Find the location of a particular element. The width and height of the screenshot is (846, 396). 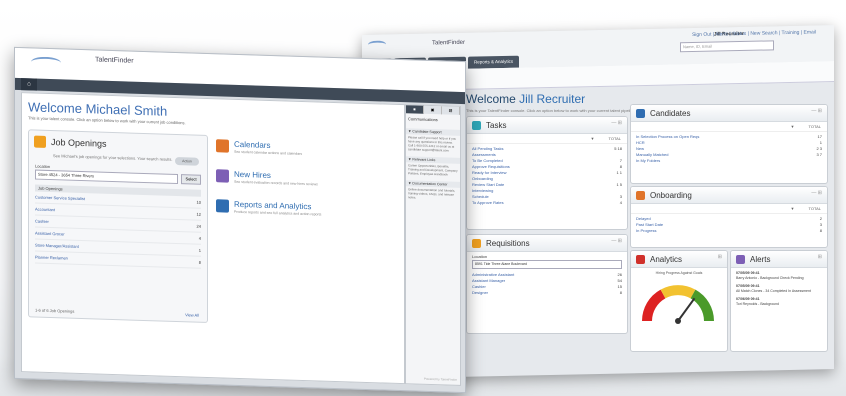

alerts-header: Alerts is located at coordinates (779, 259).